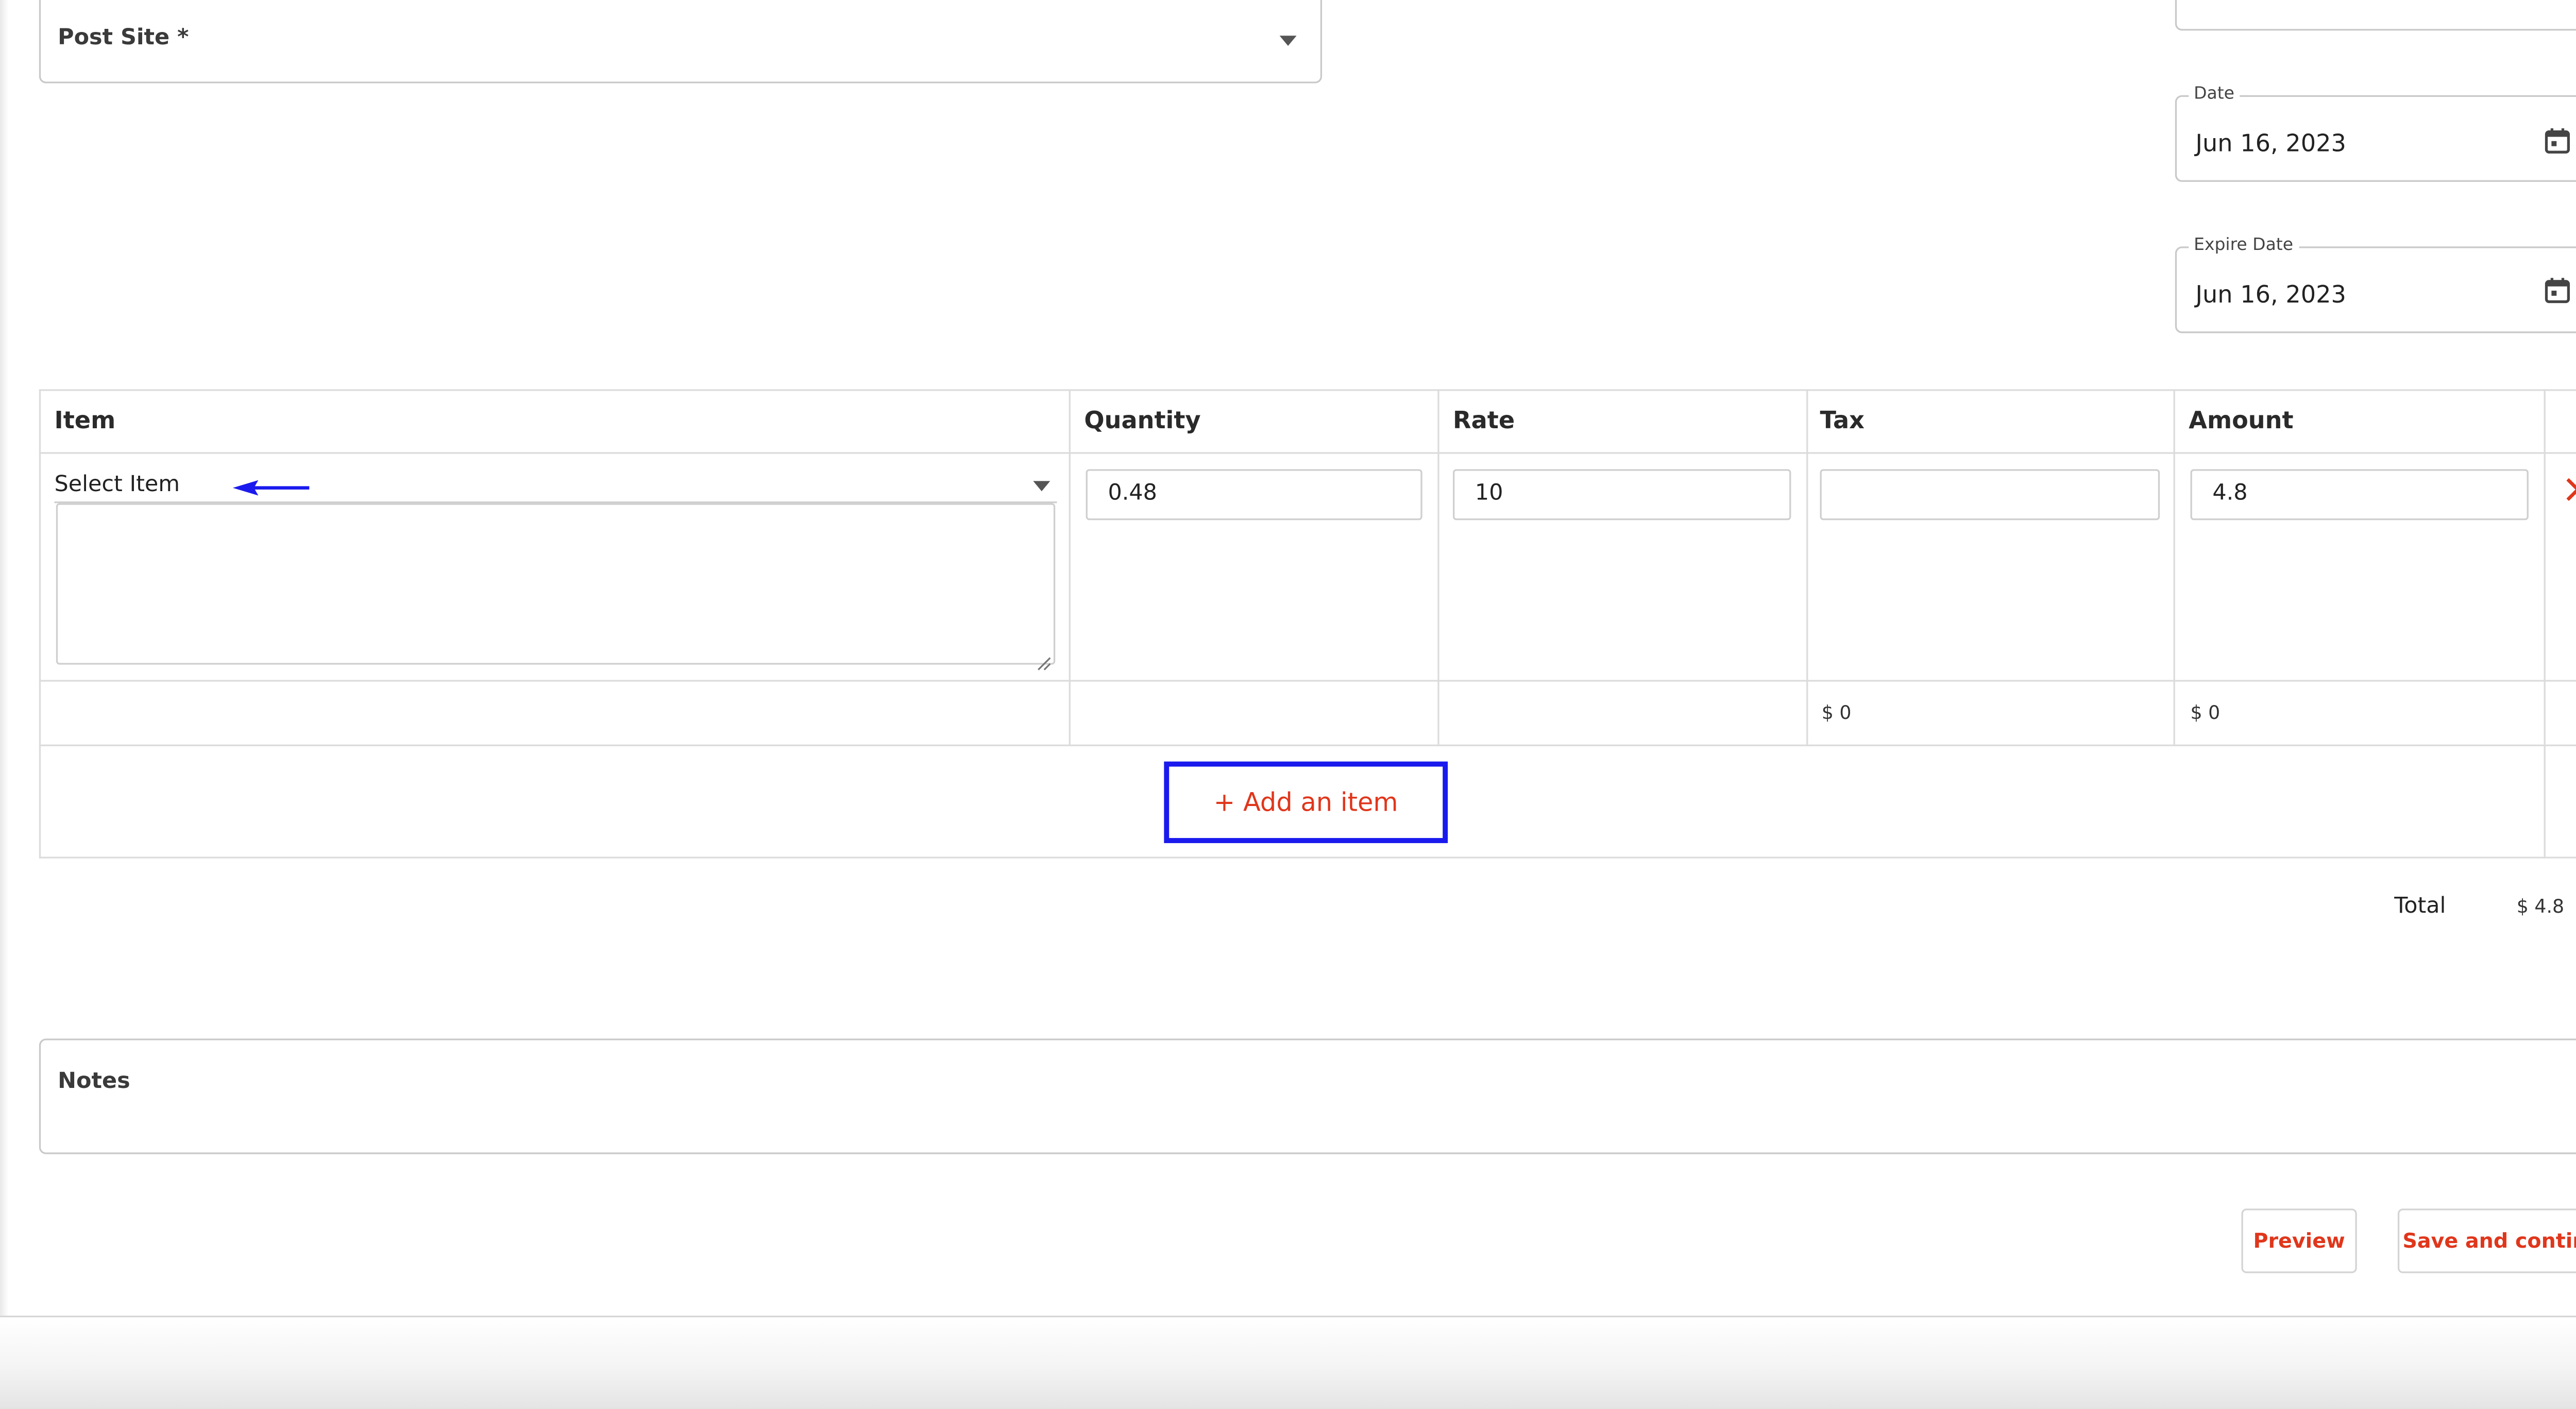 The width and height of the screenshot is (2576, 1409). I want to click on column-header-amount: Amount, so click(2242, 421).